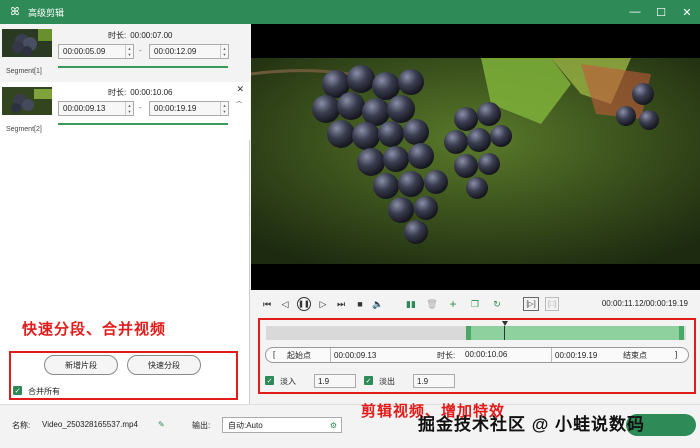 This screenshot has width=700, height=448. Describe the element at coordinates (269, 380) in the screenshot. I see `fade-in-checkbox: ✓` at that location.